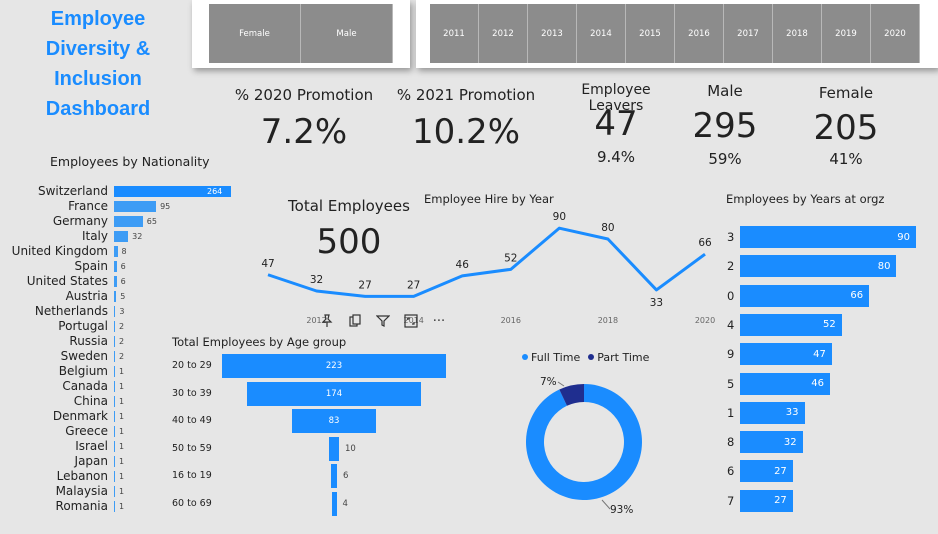  I want to click on promo2020-value: 7.2%, so click(304, 132).